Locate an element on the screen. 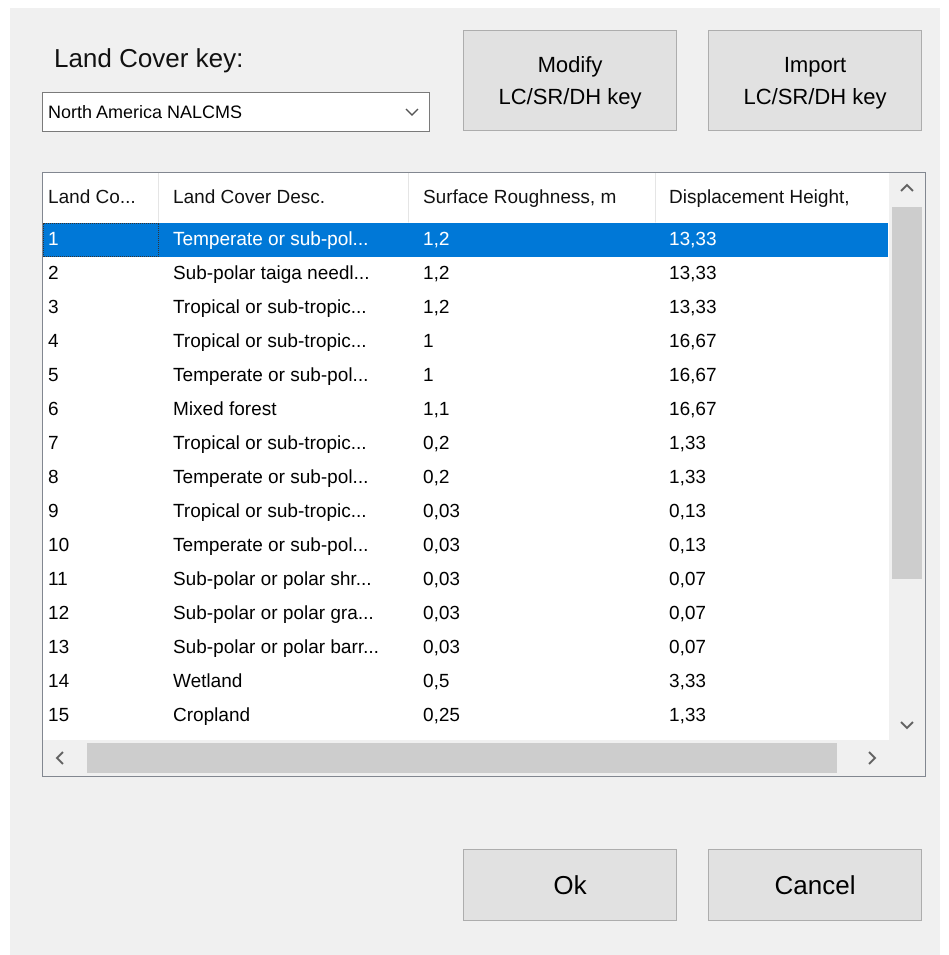 The image size is (949, 955). vertical-scrollbar is located at coordinates (907, 456).